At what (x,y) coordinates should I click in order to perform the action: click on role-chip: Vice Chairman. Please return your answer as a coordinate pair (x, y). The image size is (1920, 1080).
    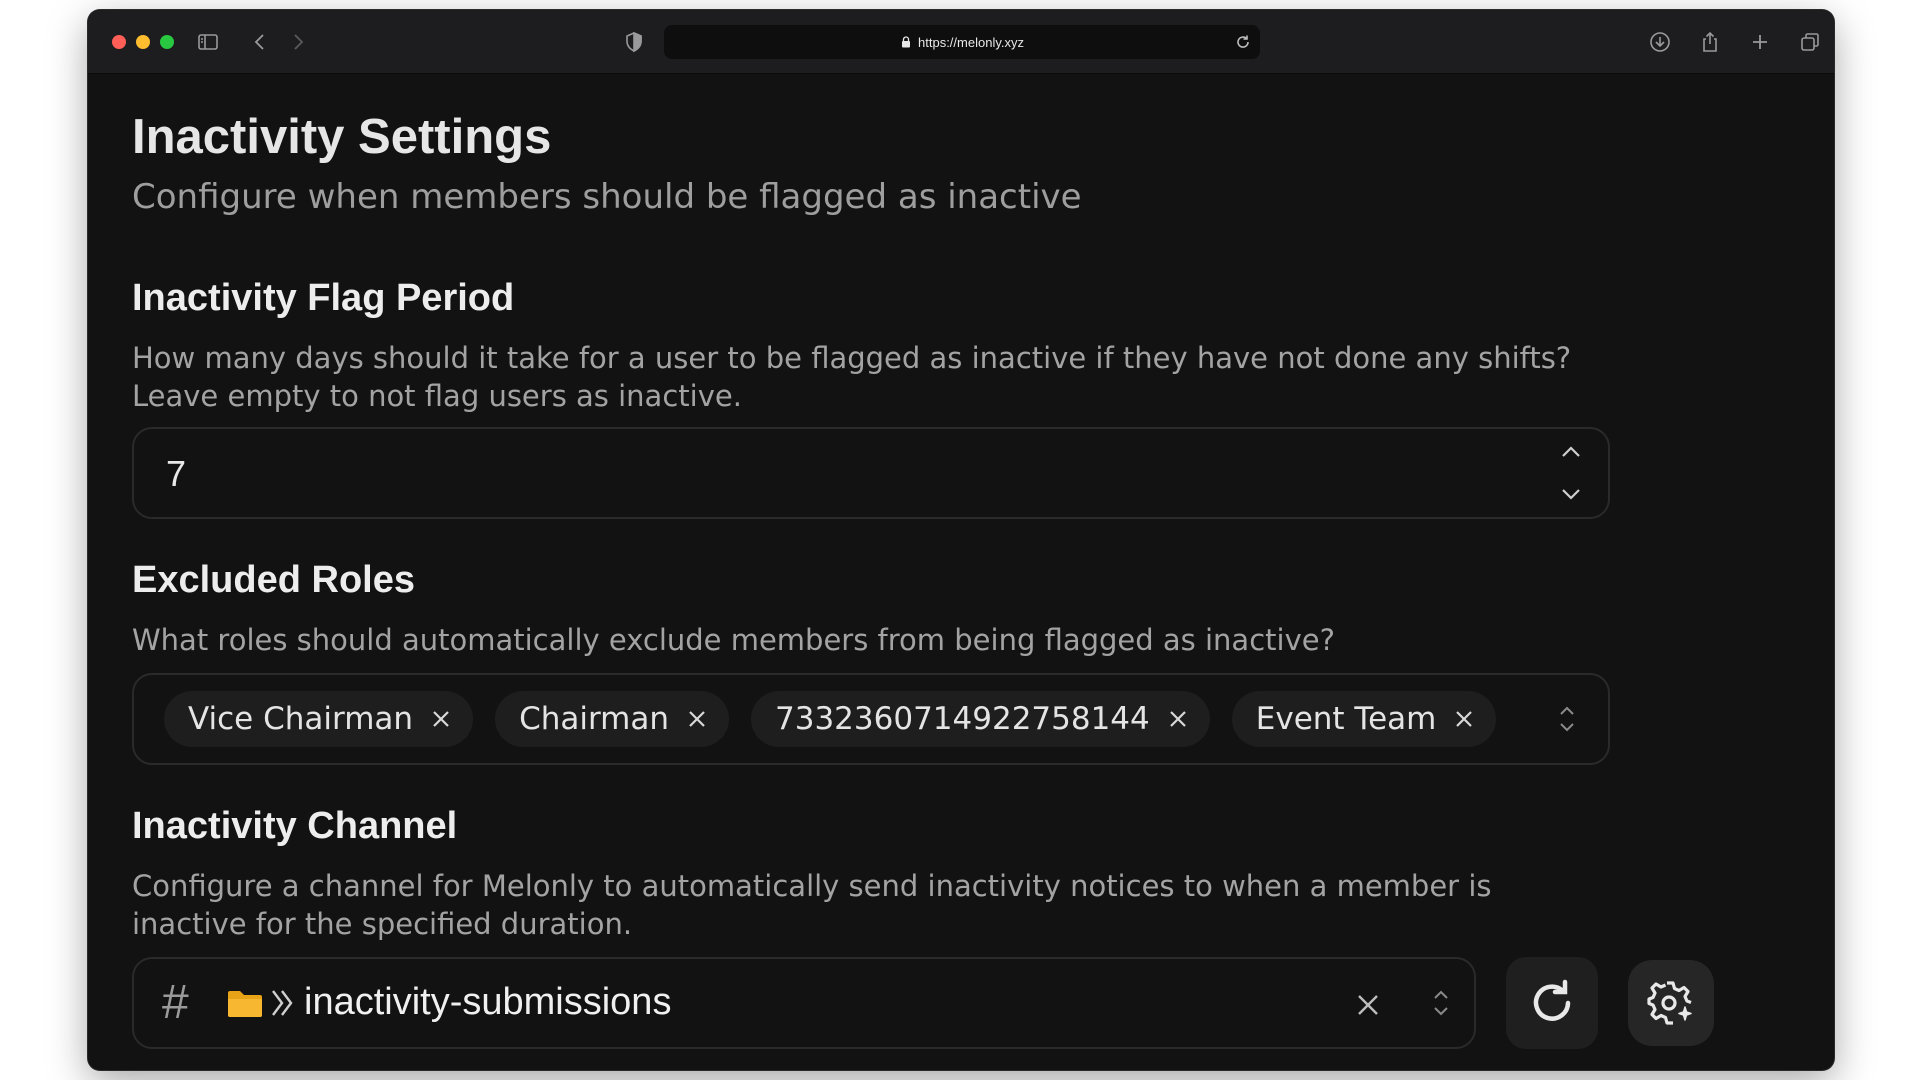
    Looking at the image, I should click on (319, 719).